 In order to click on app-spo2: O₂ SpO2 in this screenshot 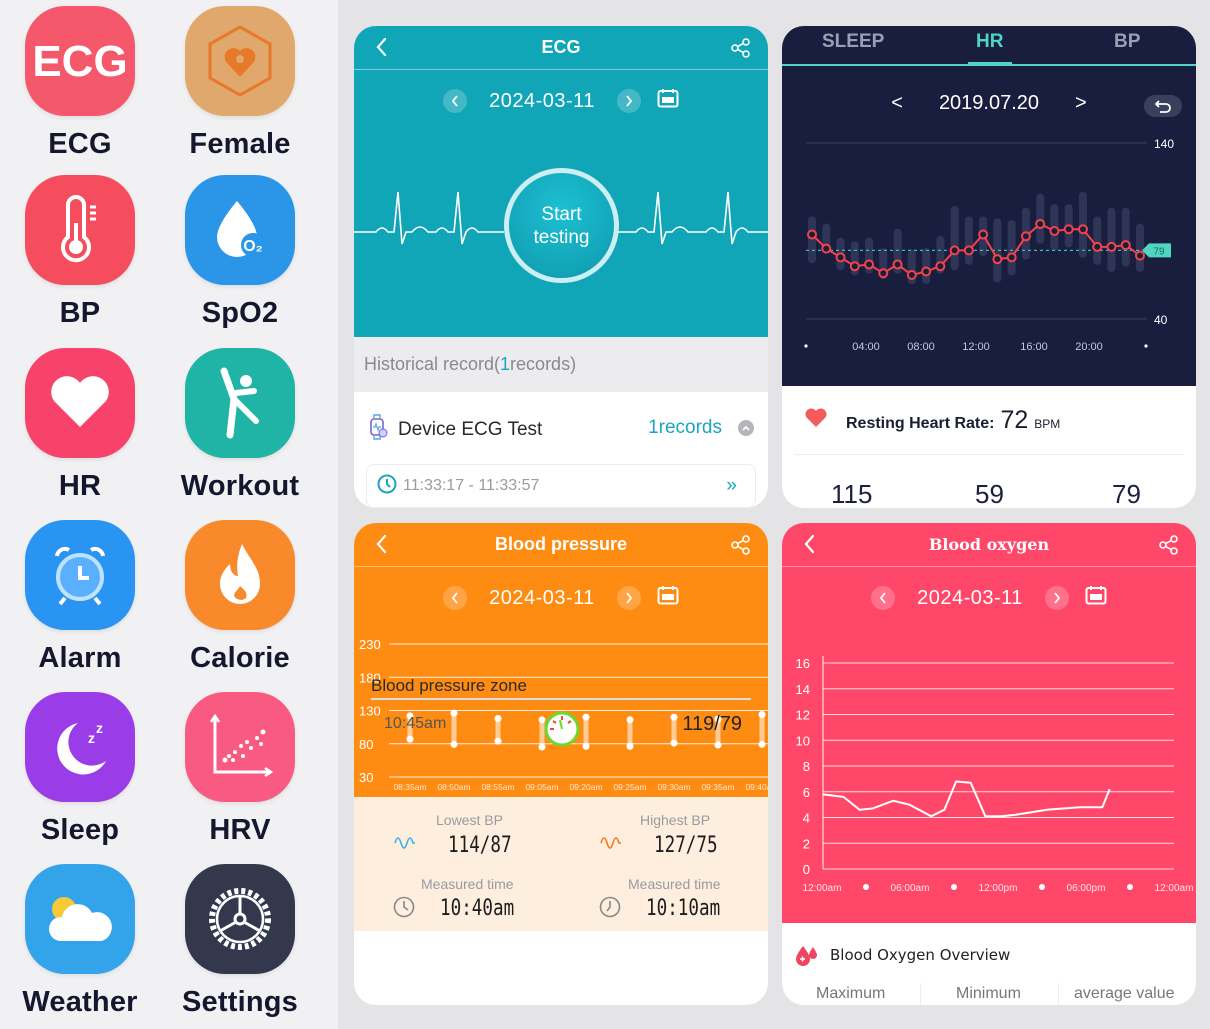, I will do `click(240, 260)`.